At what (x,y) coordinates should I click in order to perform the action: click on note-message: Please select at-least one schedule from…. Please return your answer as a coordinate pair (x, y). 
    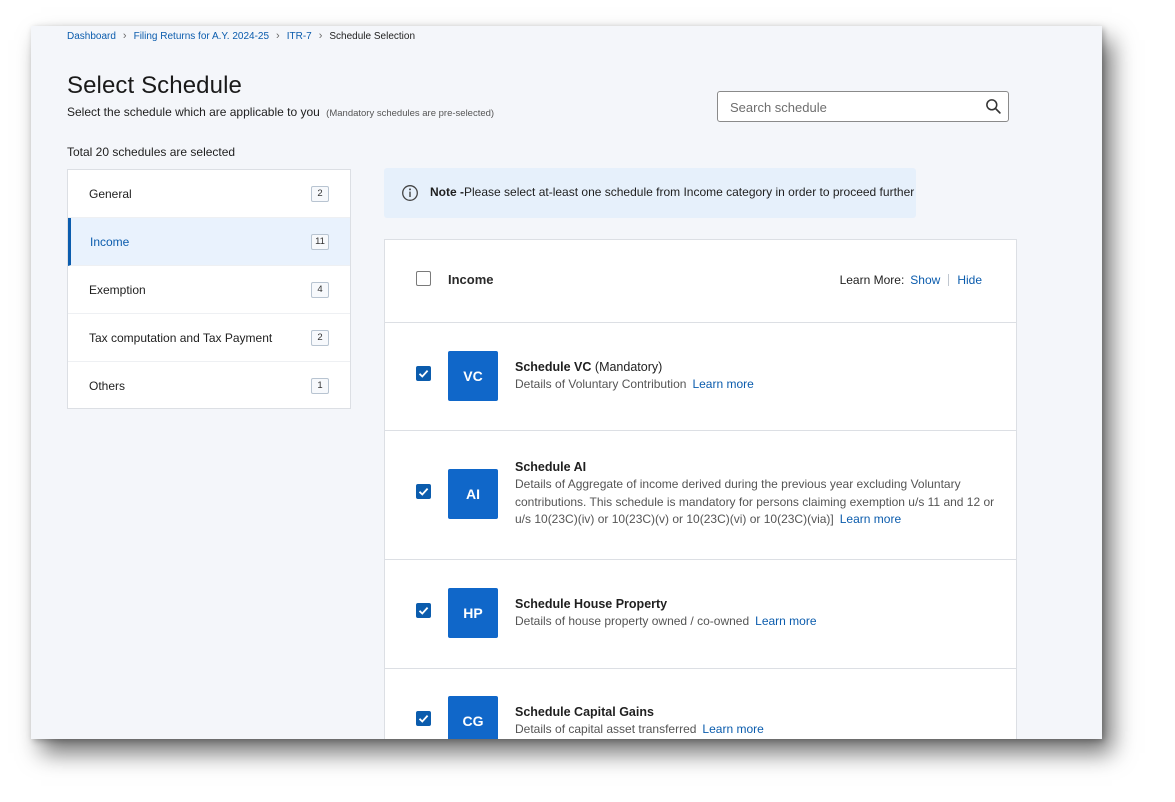
    Looking at the image, I should click on (689, 192).